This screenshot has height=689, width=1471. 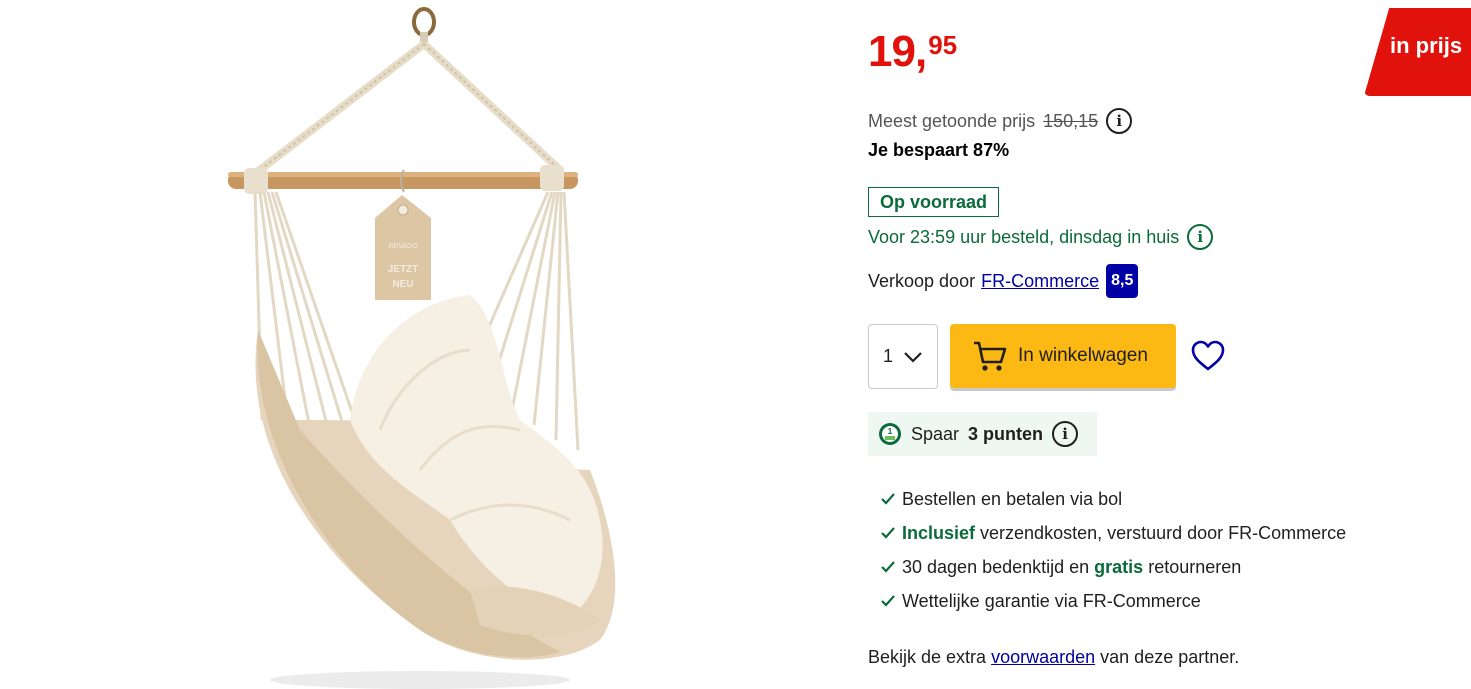 I want to click on usp-text: Wettelijke garantie via FR-Commerce, so click(x=1051, y=600).